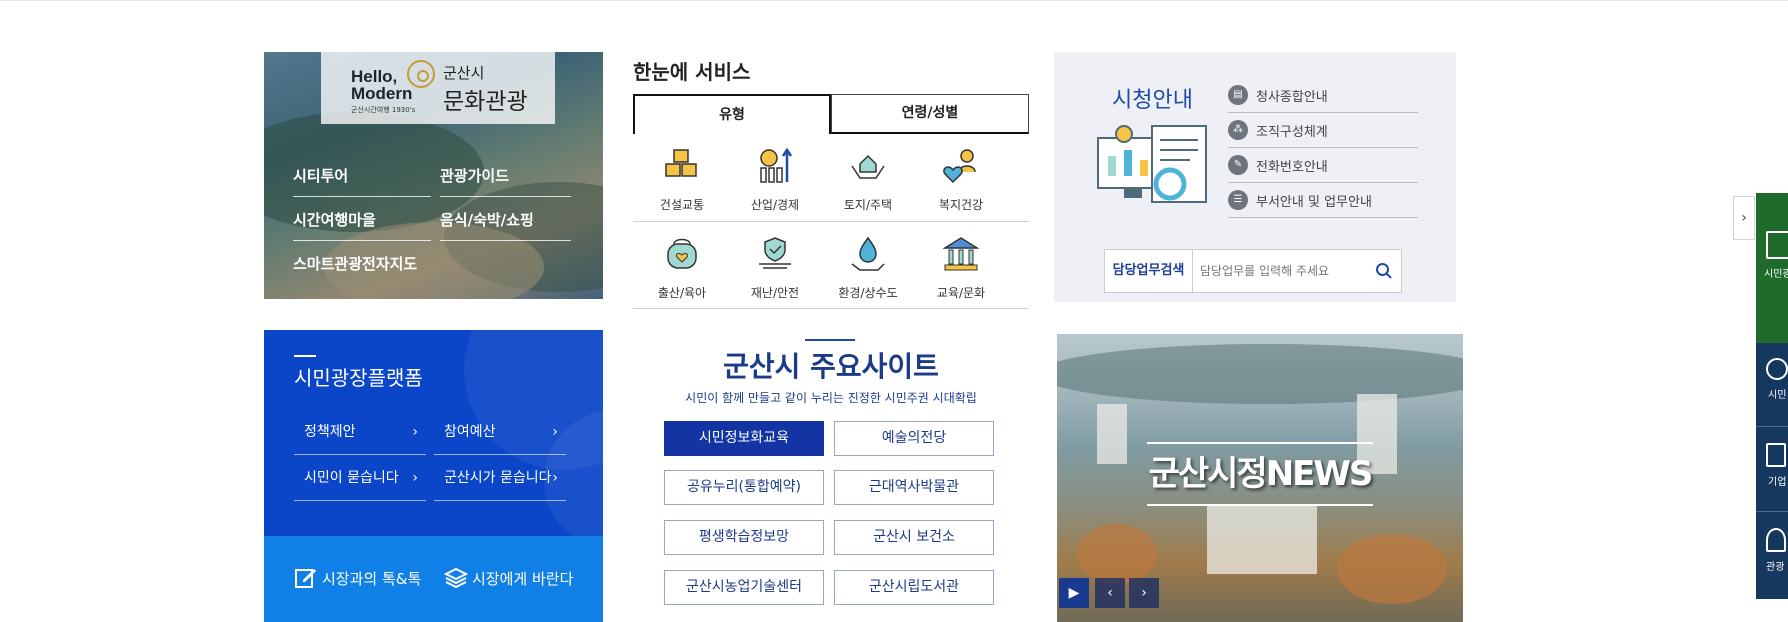 Image resolution: width=1788 pixels, height=622 pixels. I want to click on plaza-link-label: 군산시가 묻습니다, so click(498, 478).